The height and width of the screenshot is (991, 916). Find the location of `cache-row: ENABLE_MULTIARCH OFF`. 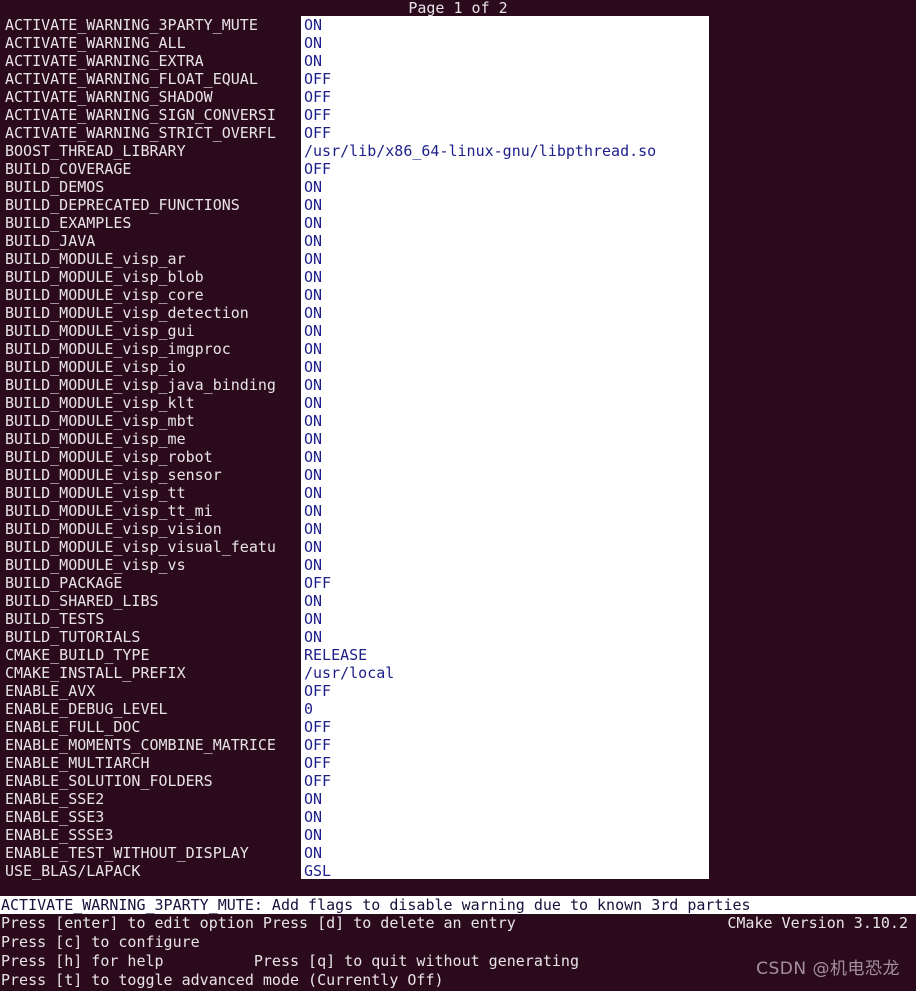

cache-row: ENABLE_MULTIARCH OFF is located at coordinates (458, 763).